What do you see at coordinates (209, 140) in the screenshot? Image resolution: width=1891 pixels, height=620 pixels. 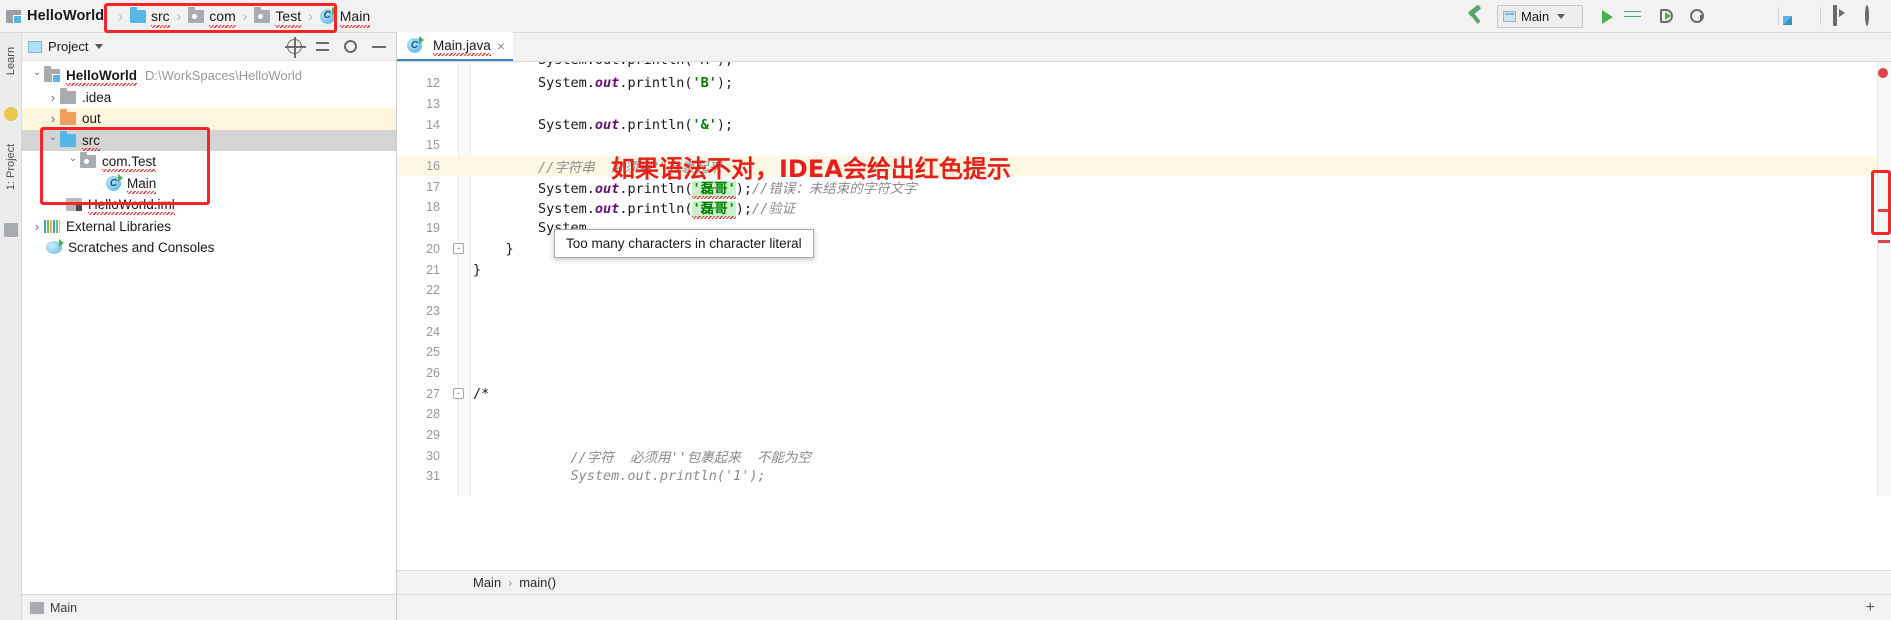 I see `tree-node-src: src` at bounding box center [209, 140].